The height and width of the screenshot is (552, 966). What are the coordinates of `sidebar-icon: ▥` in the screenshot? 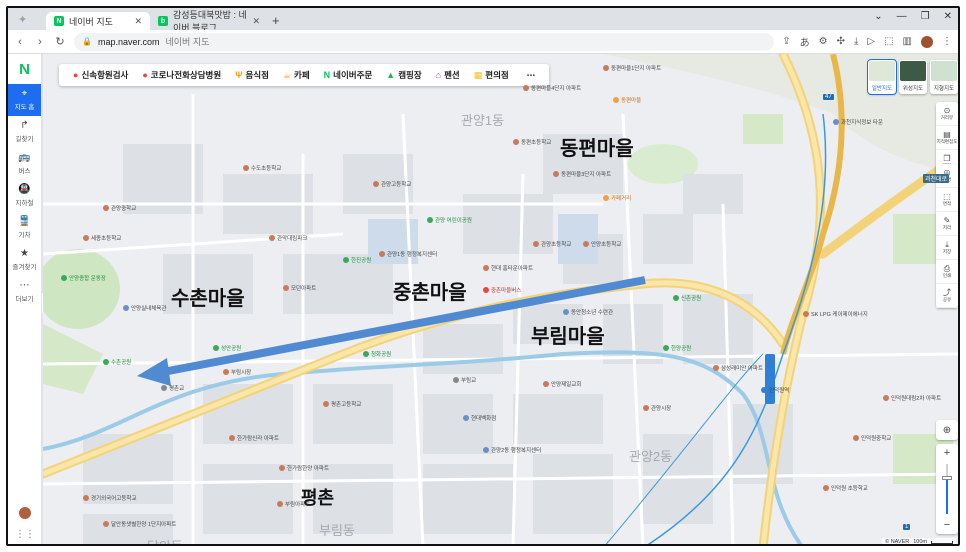 It's located at (907, 41).